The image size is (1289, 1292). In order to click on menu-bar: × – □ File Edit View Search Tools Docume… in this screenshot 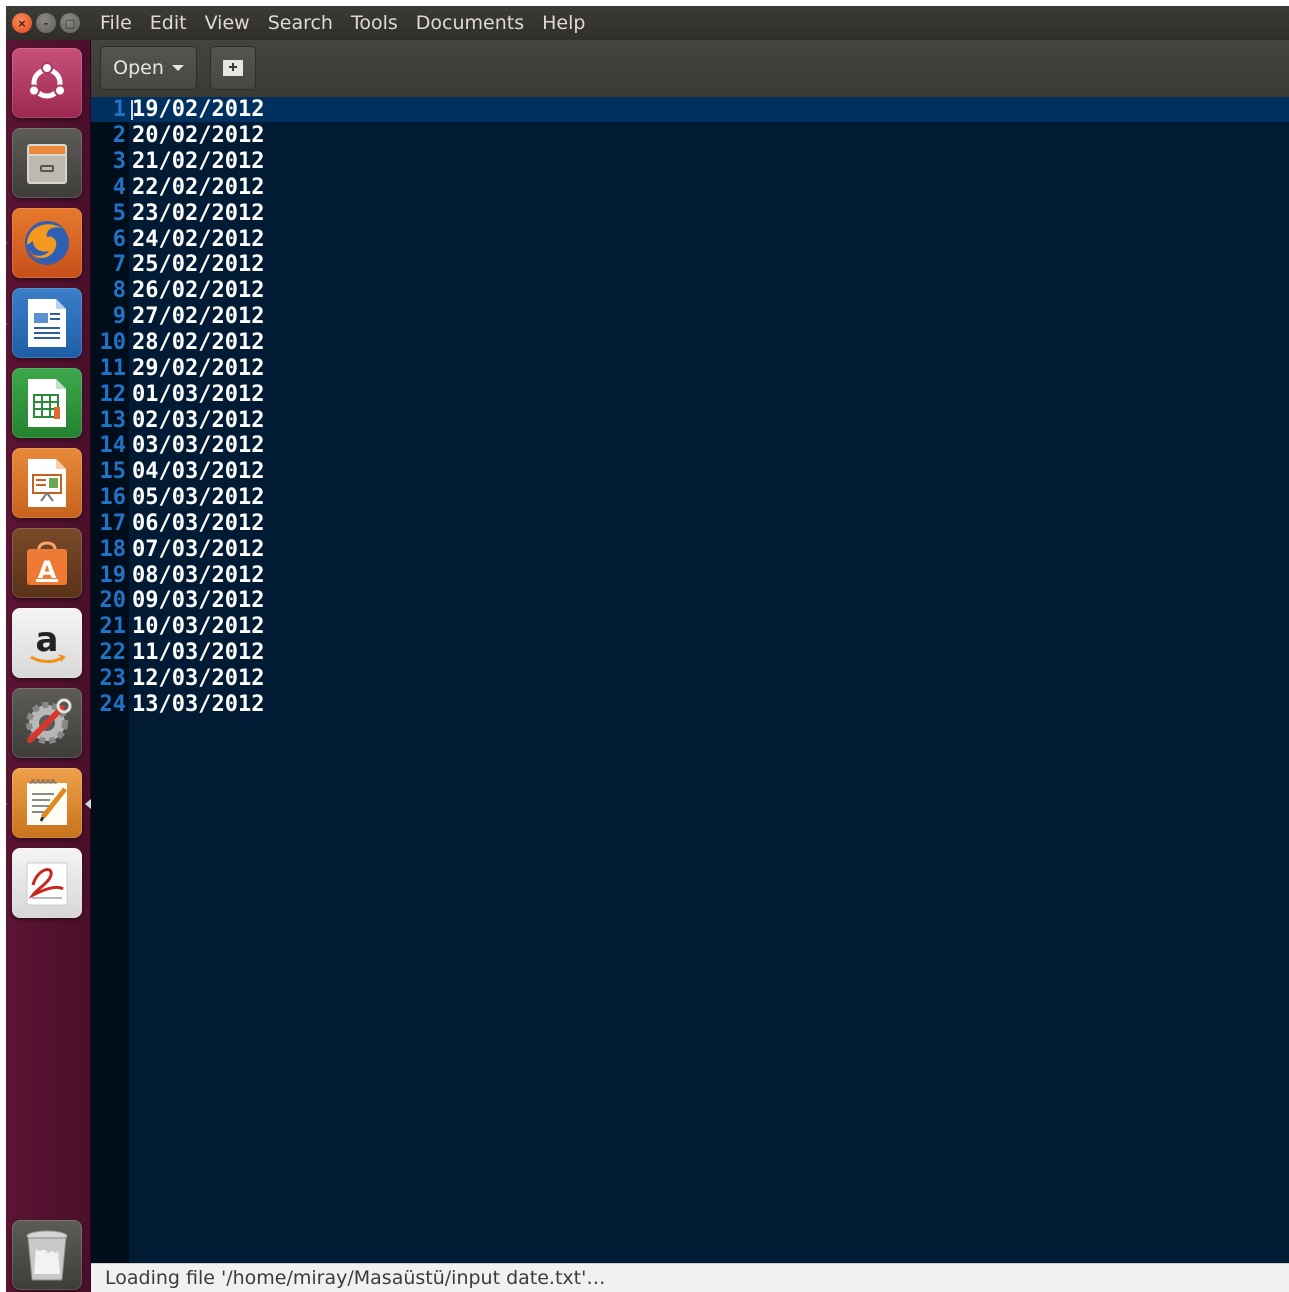, I will do `click(647, 23)`.